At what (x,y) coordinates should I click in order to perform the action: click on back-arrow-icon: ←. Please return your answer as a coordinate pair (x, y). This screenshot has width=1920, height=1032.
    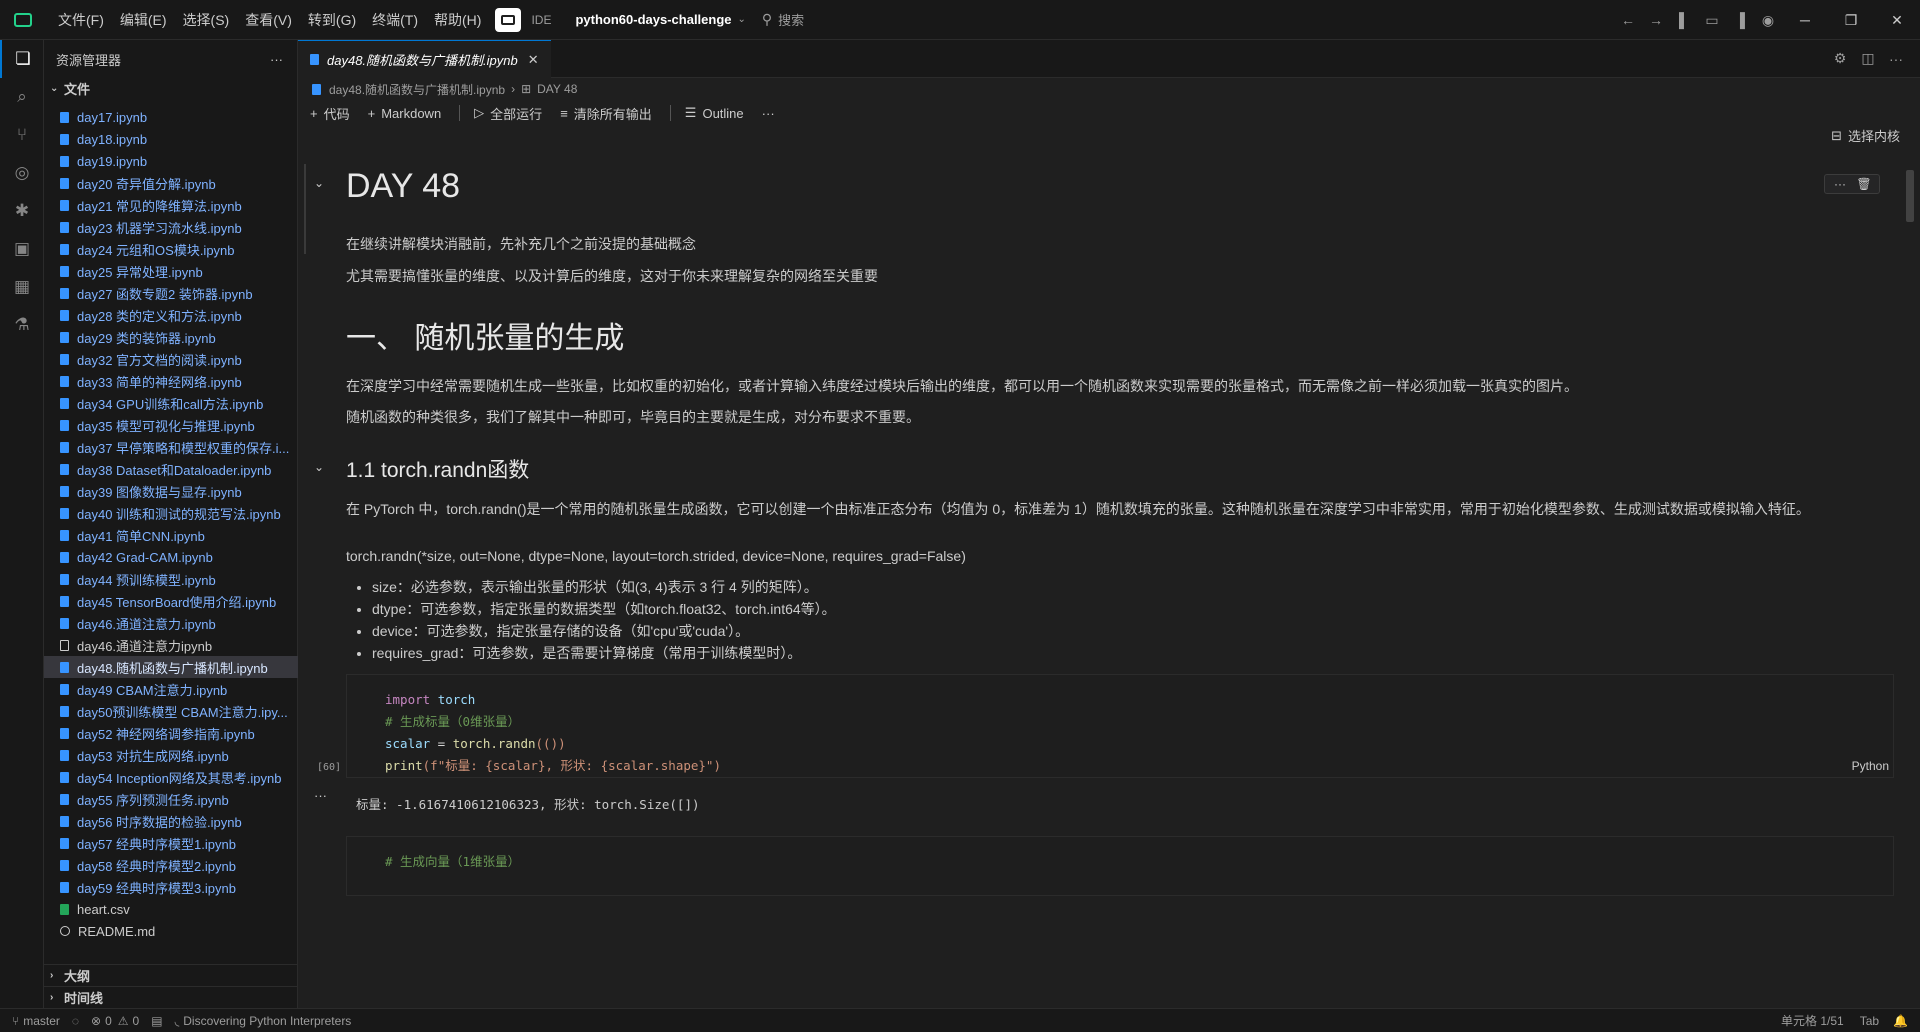
    Looking at the image, I should click on (1628, 20).